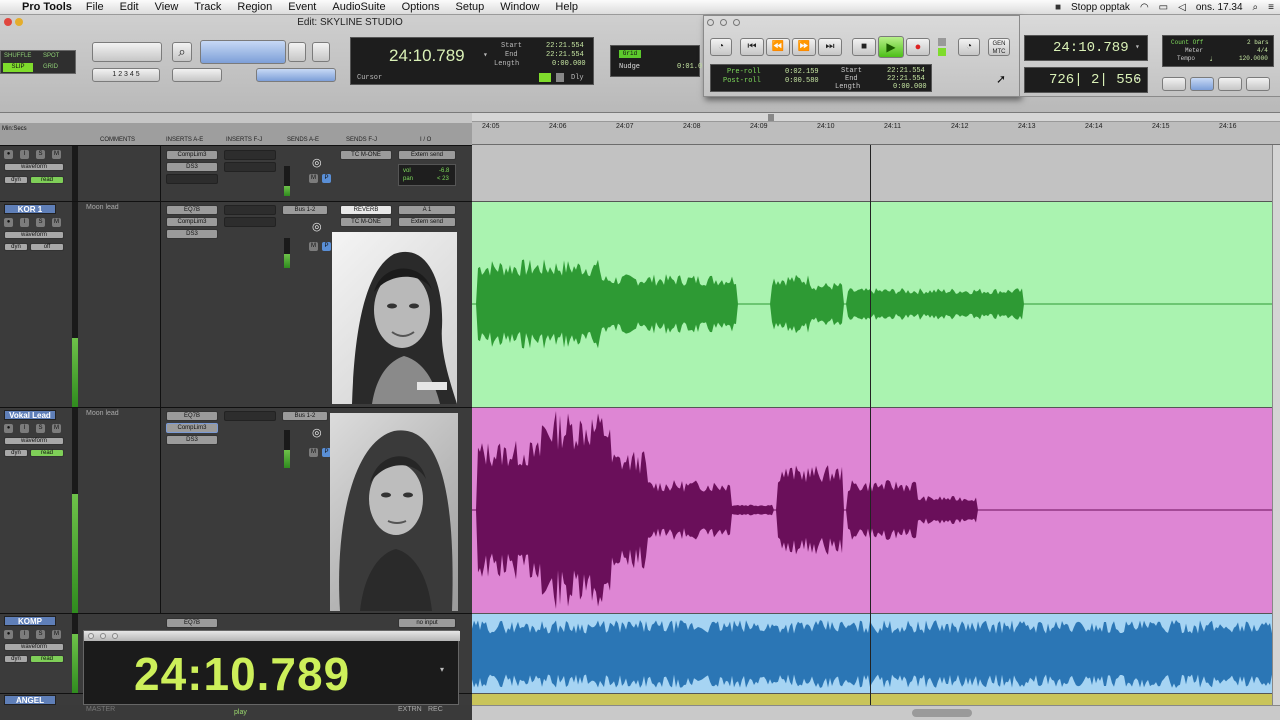  Describe the element at coordinates (830, 47) in the screenshot. I see `go-to-end-icon: ⏭` at that location.